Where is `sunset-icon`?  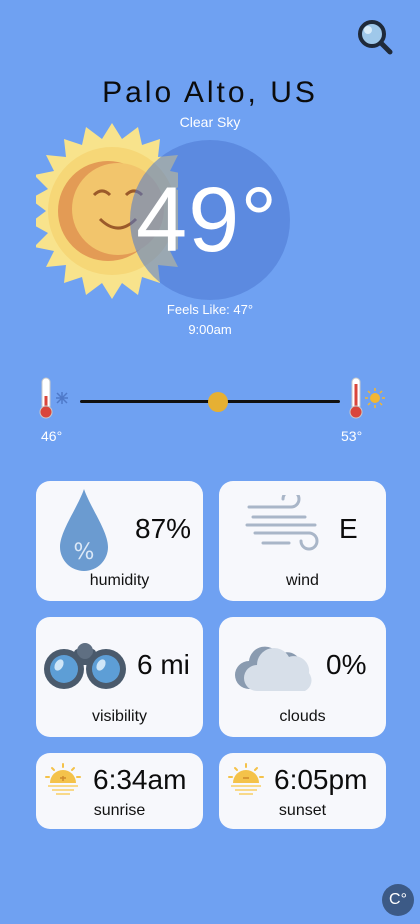 sunset-icon is located at coordinates (246, 779).